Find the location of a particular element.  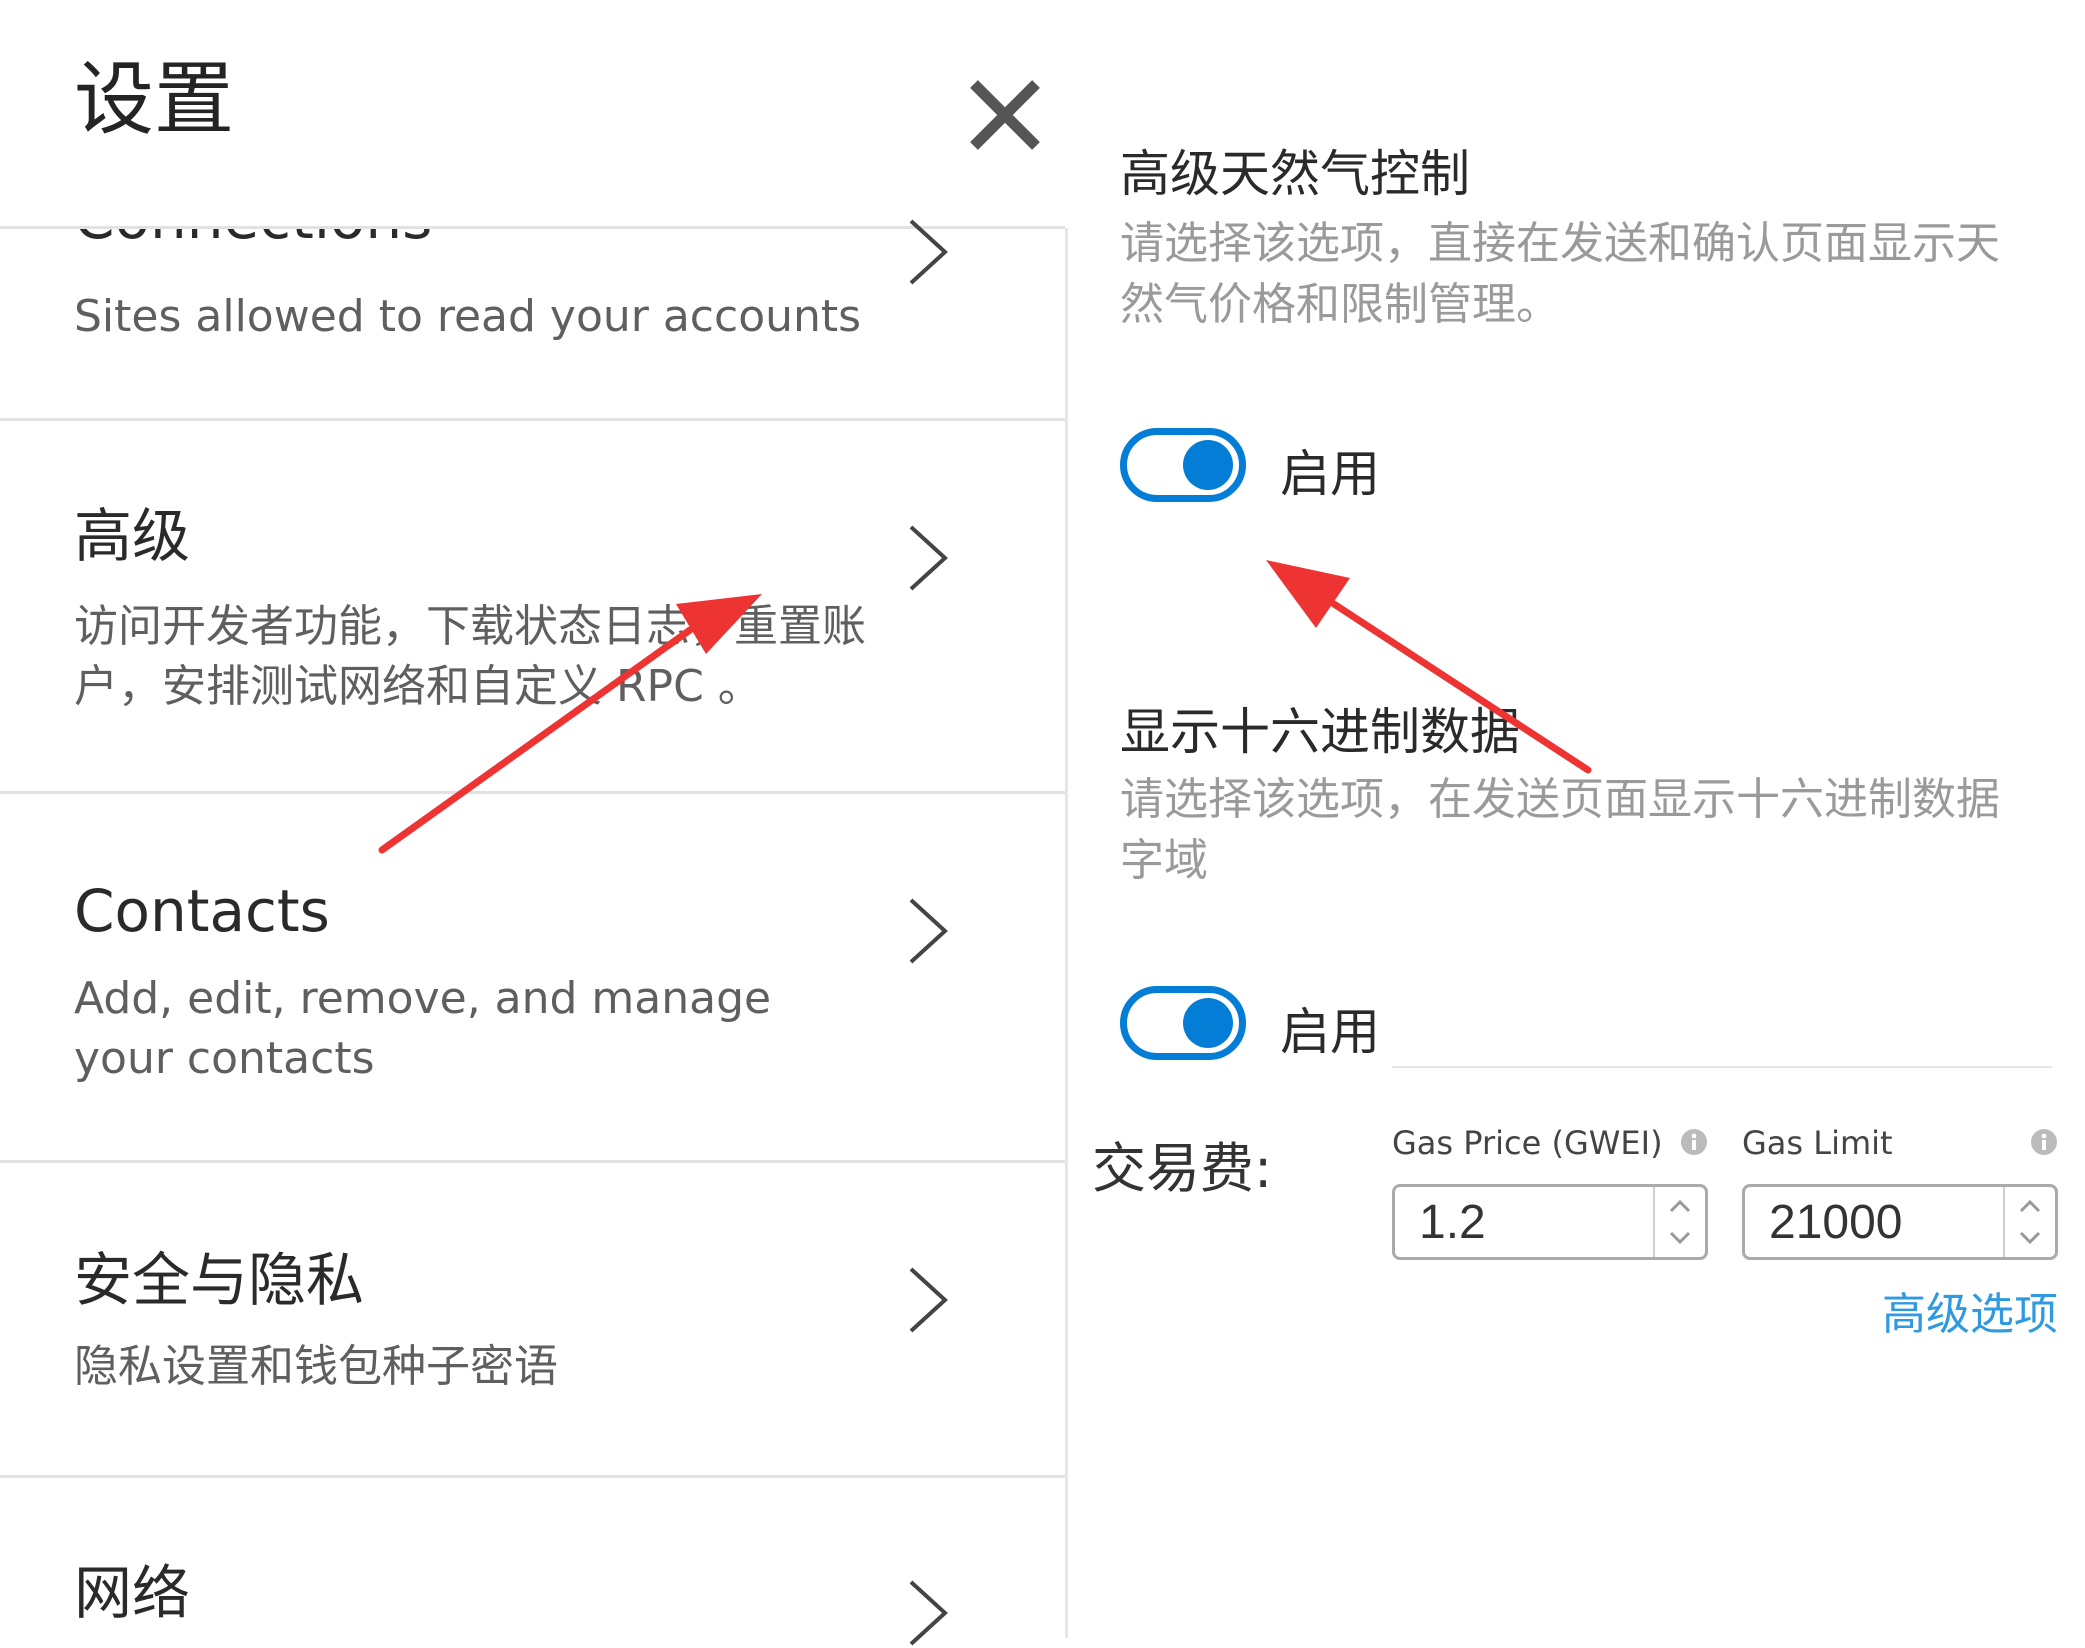

settings-item-advanced: 高级 访问开发者功能，下载状态日志，重置账户，安排测试网络和自定义 RPC 。 is located at coordinates (532, 606).